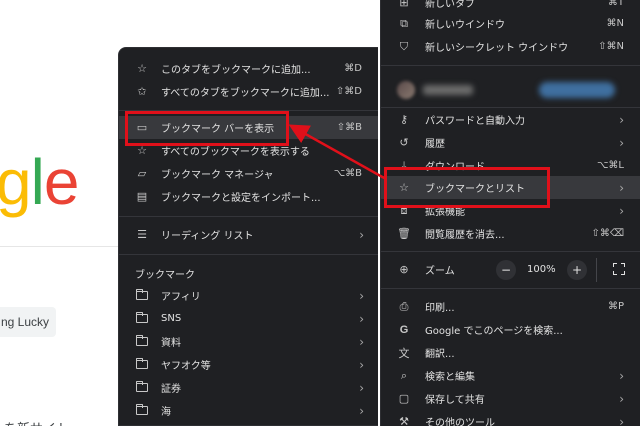  Describe the element at coordinates (455, 400) in the screenshot. I see `menu-item-label: 保存して共有` at that location.